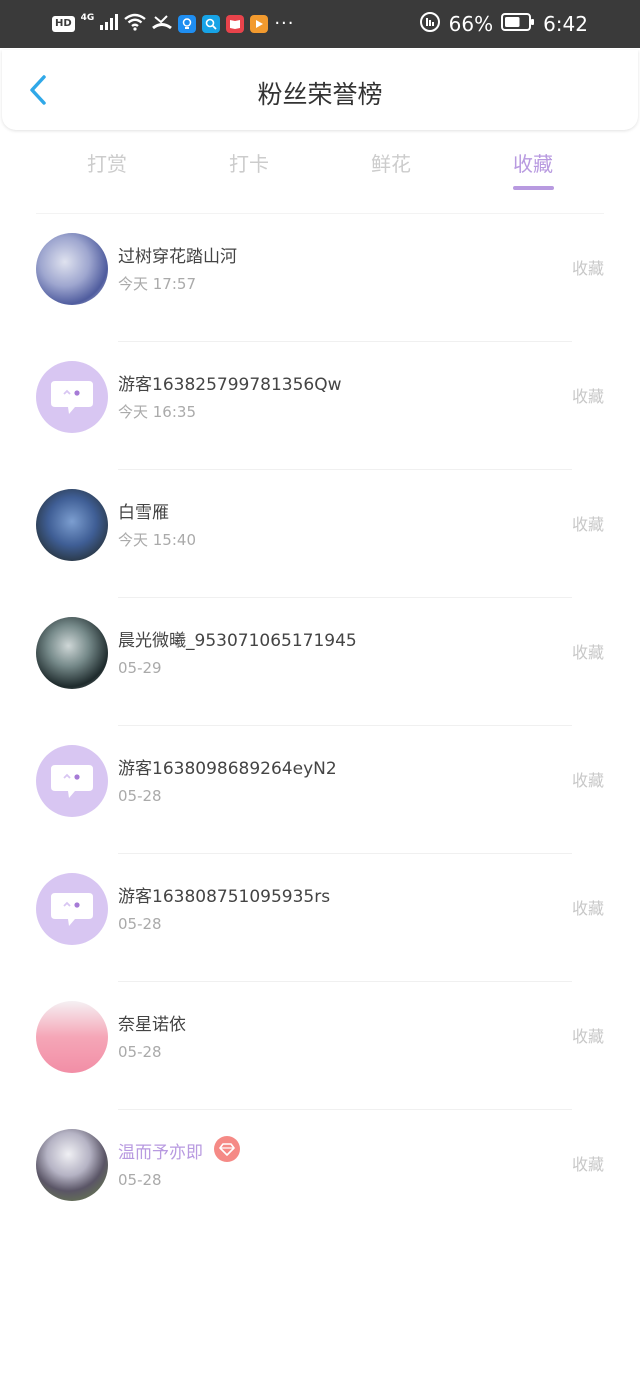 This screenshot has height=1387, width=640. What do you see at coordinates (320, 534) in the screenshot?
I see `list-item: 白雪雁 今天 15:40 收藏` at bounding box center [320, 534].